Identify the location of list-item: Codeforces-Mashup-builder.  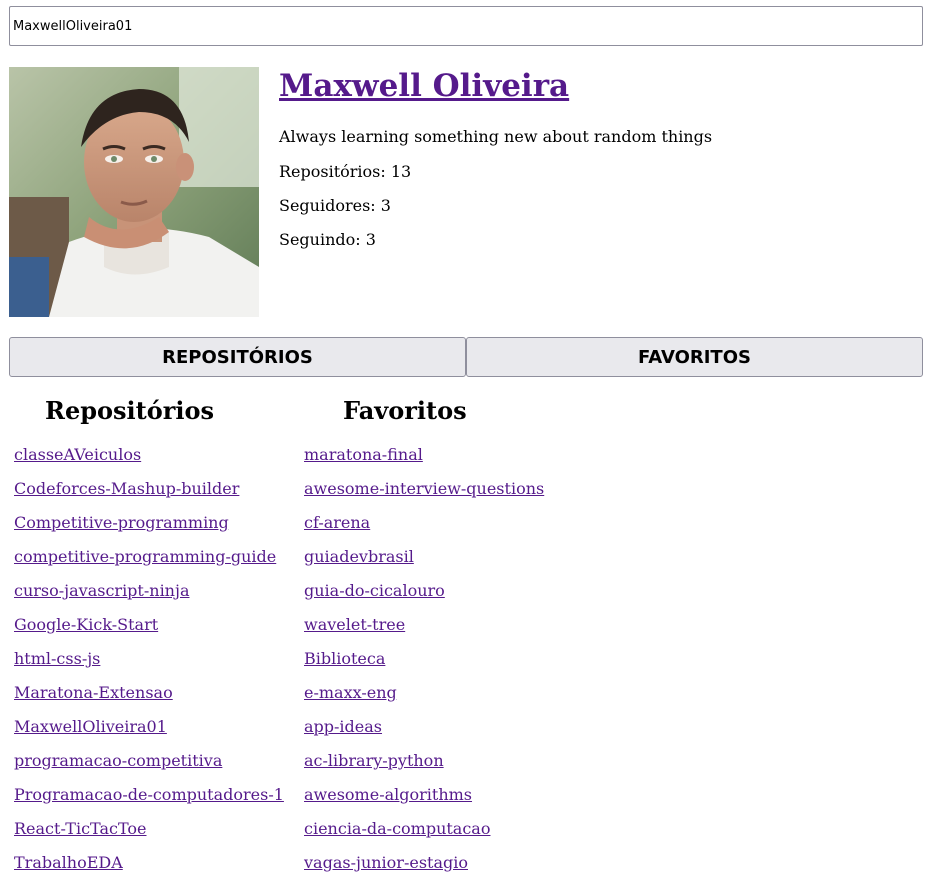
(149, 496).